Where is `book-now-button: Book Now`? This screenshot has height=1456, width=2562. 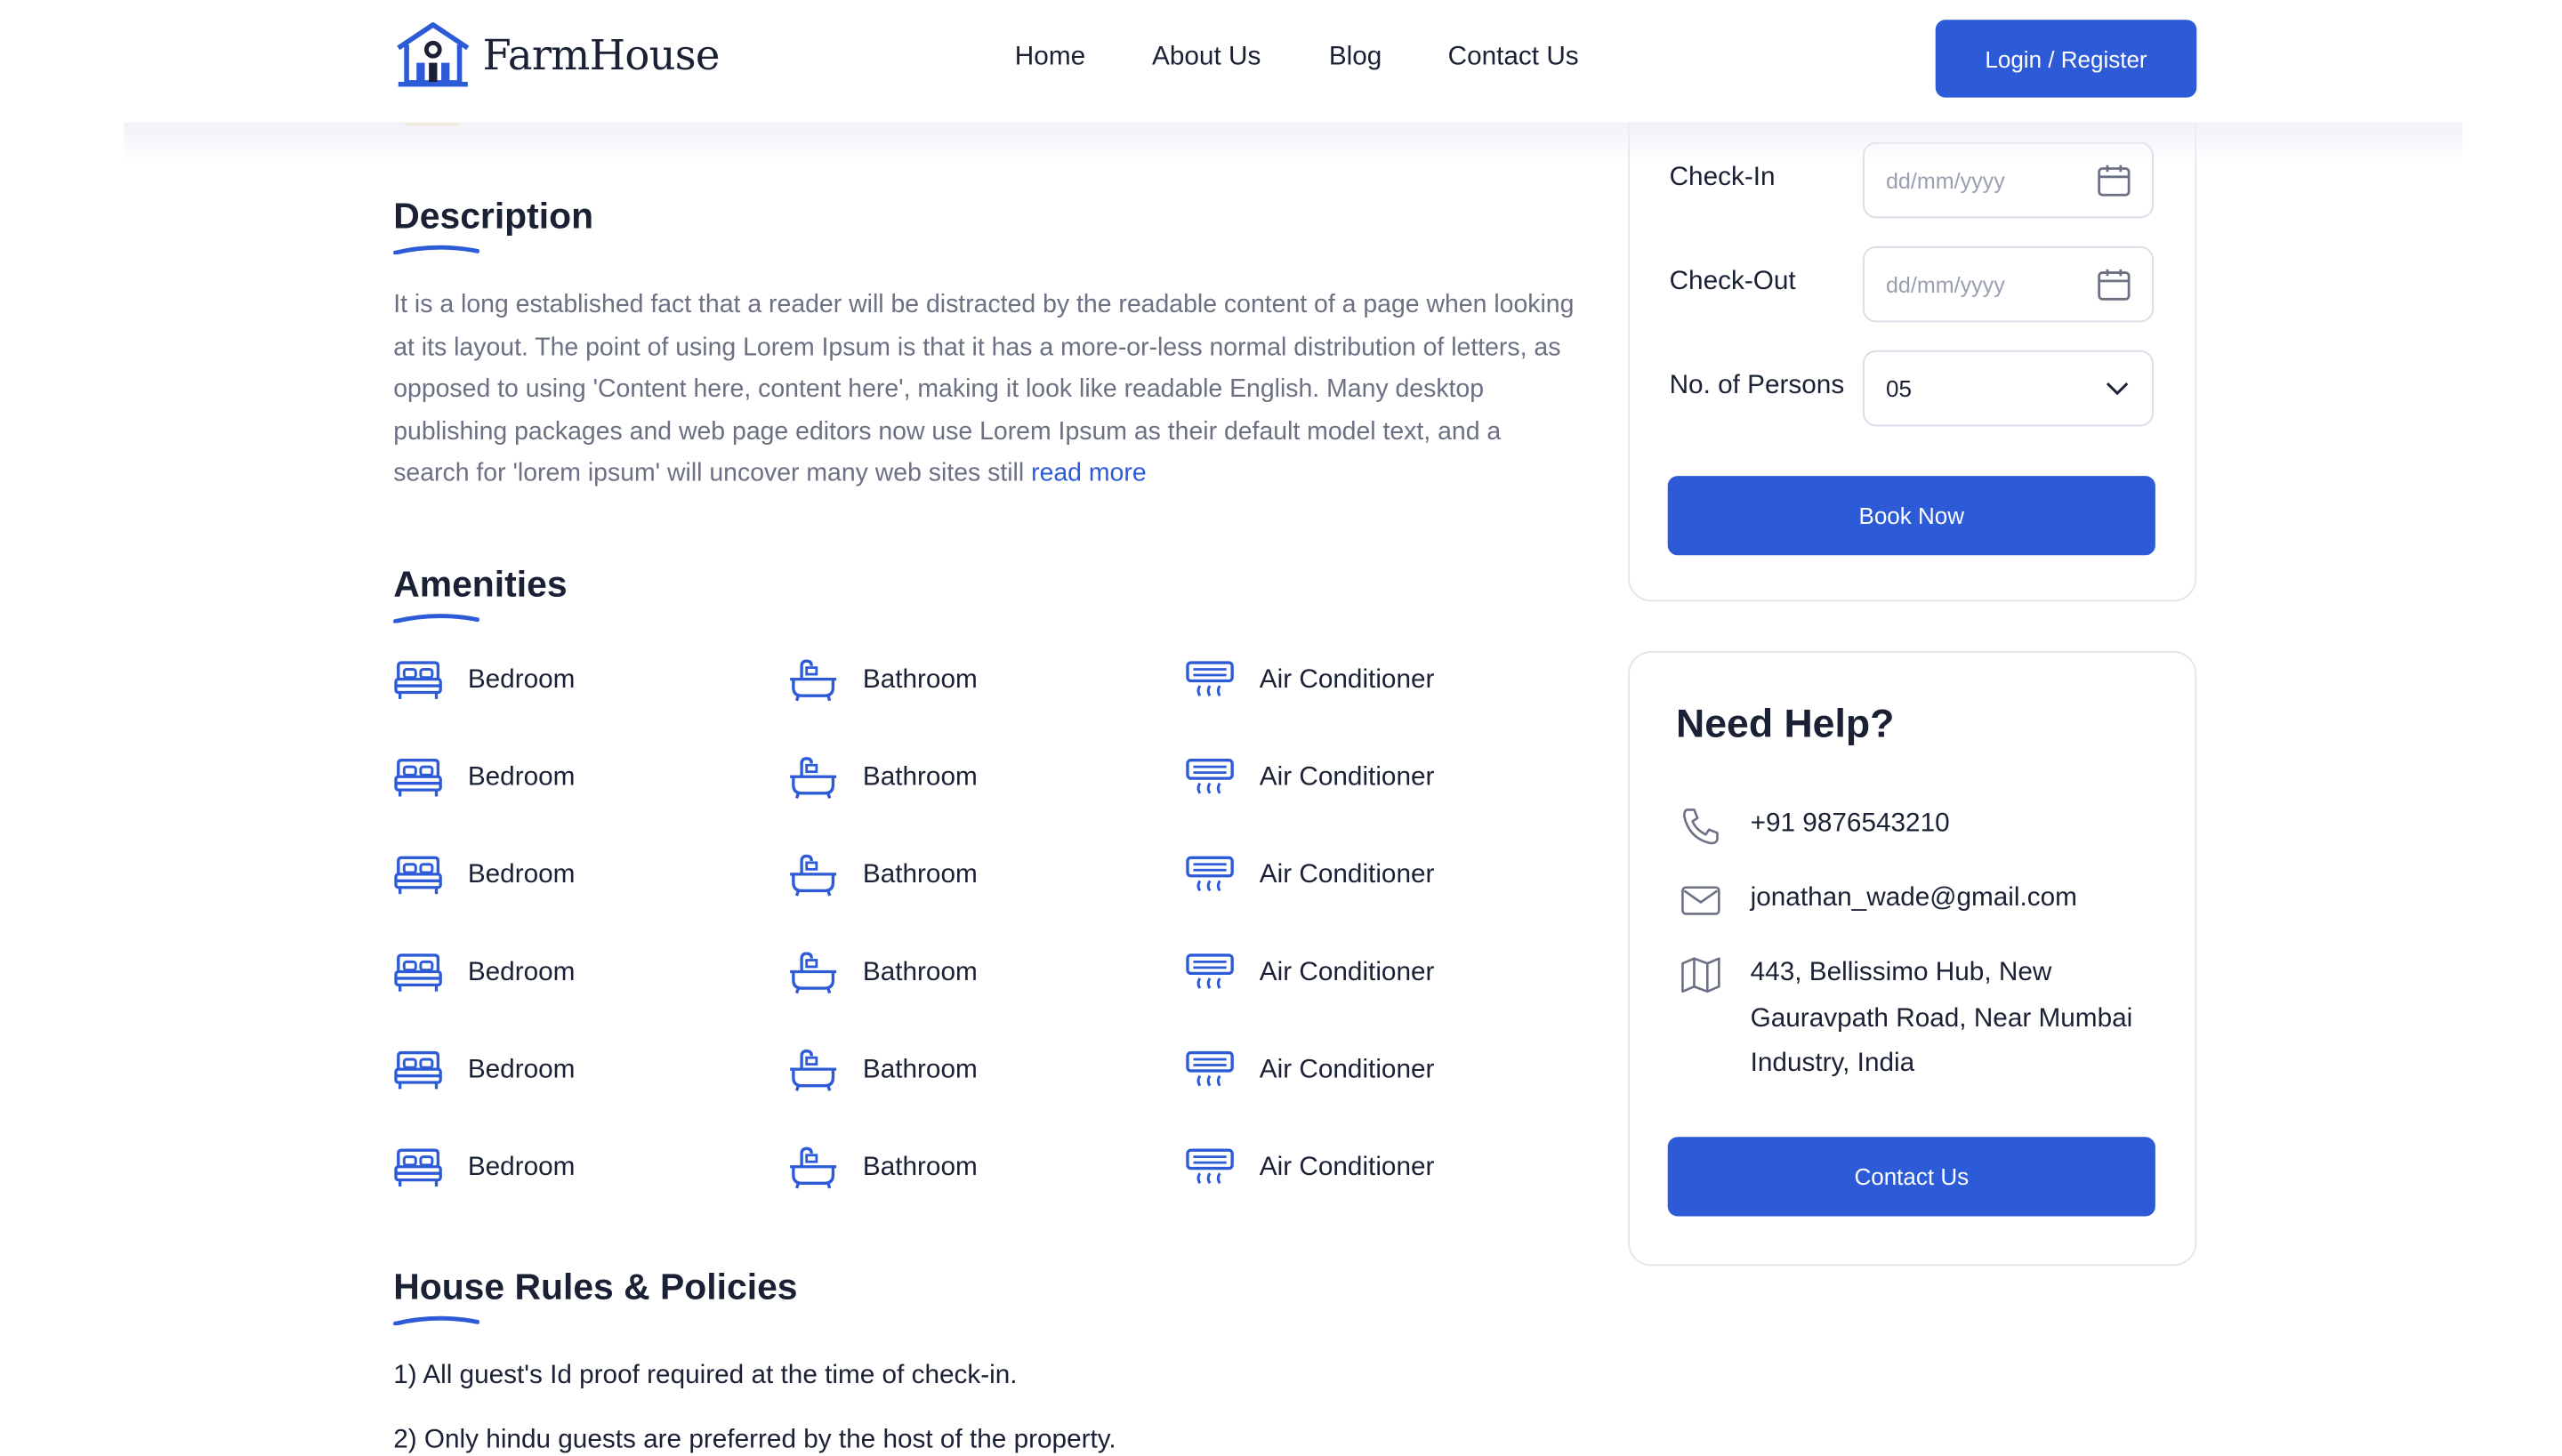 book-now-button: Book Now is located at coordinates (1911, 516).